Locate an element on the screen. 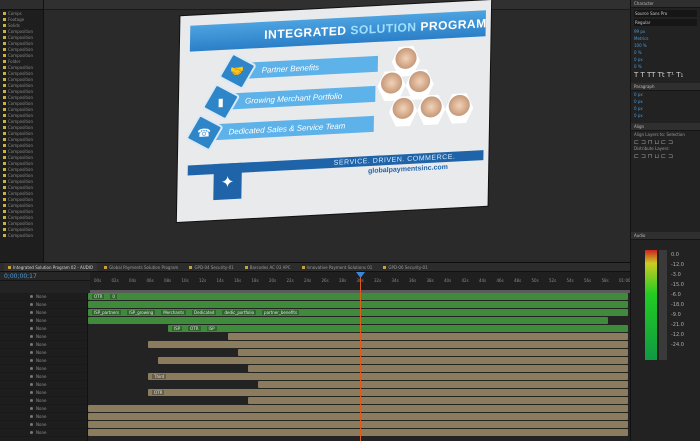 This screenshot has height=441, width=700. horizontal-scale-field: 0 % is located at coordinates (665, 66).